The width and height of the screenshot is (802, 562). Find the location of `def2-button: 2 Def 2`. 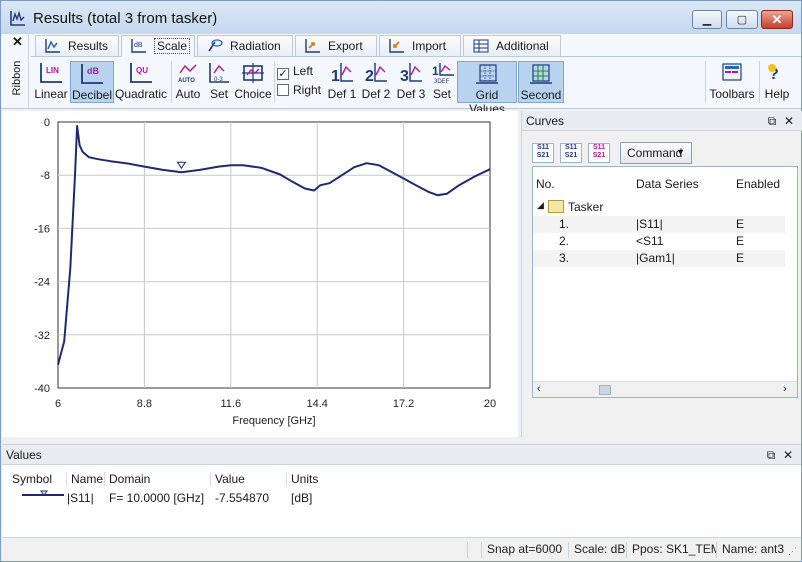

def2-button: 2 Def 2 is located at coordinates (376, 82).